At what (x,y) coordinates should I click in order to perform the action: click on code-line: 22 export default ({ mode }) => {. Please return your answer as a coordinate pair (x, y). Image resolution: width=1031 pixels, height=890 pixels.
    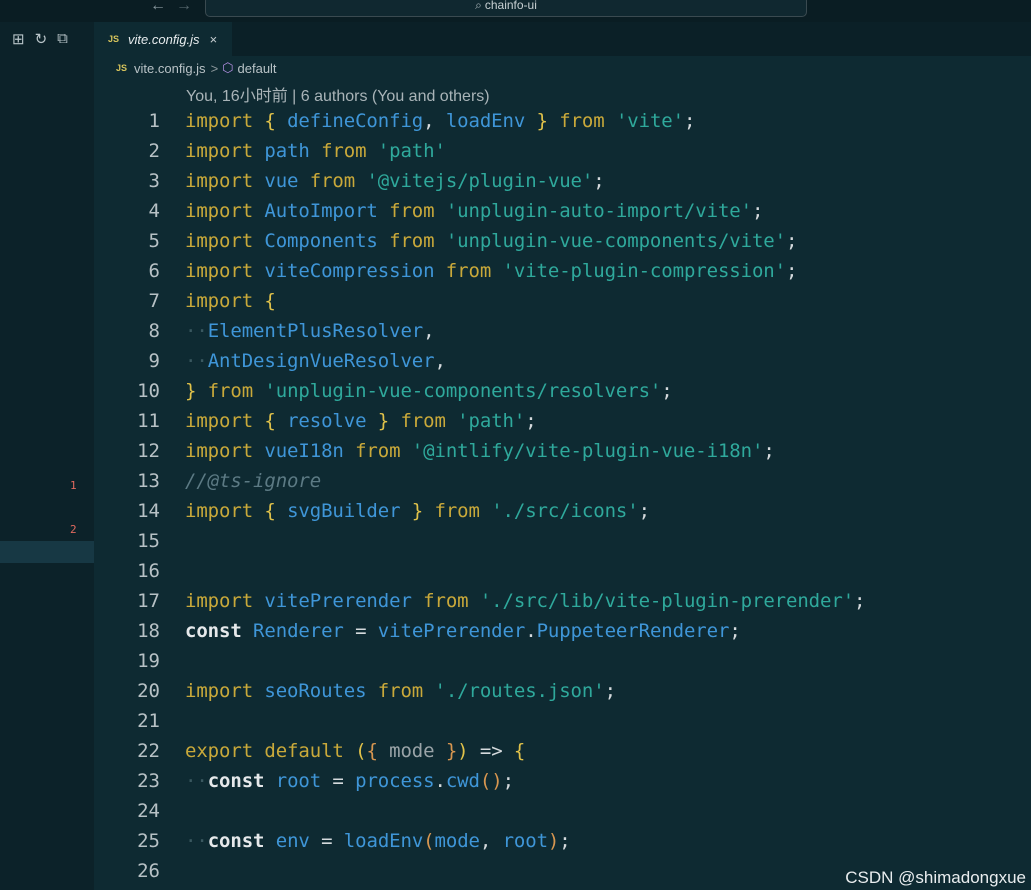
    Looking at the image, I should click on (562, 751).